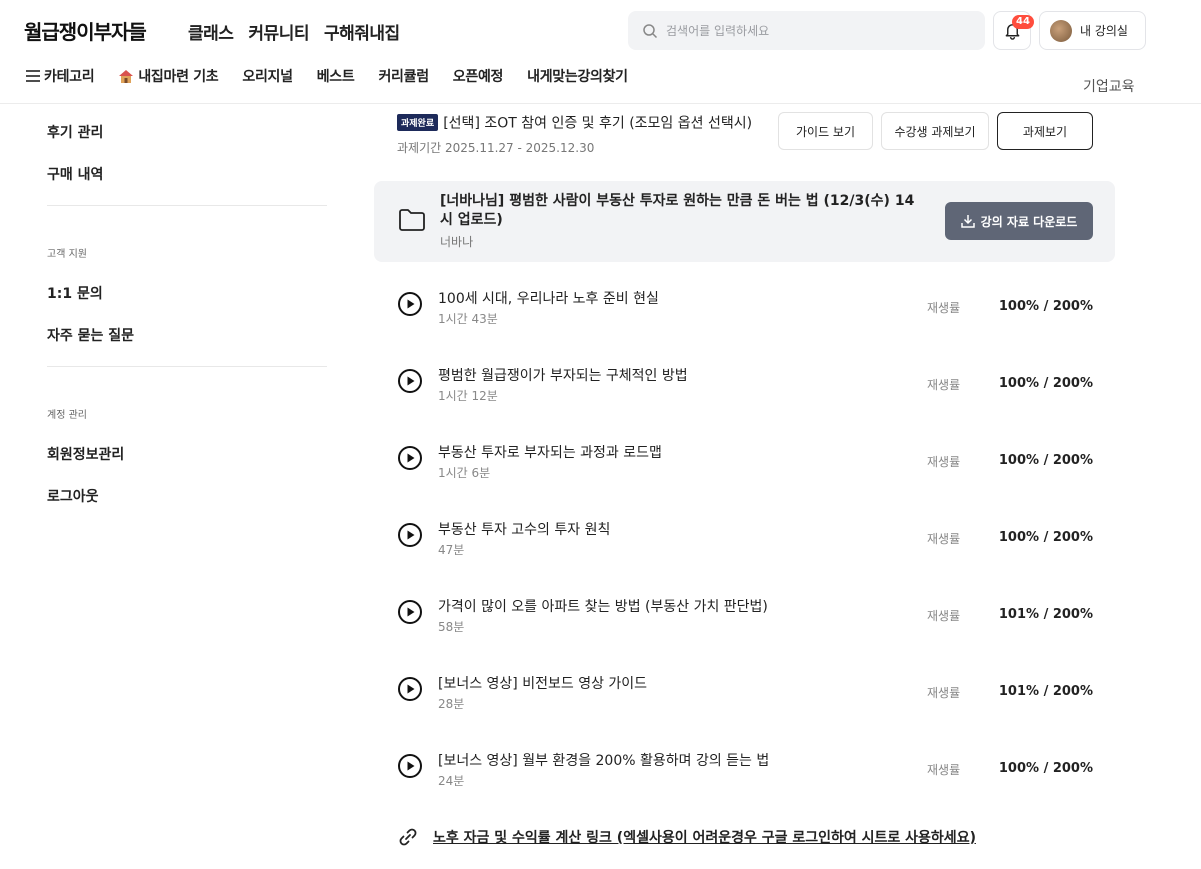  I want to click on search-box, so click(806, 30).